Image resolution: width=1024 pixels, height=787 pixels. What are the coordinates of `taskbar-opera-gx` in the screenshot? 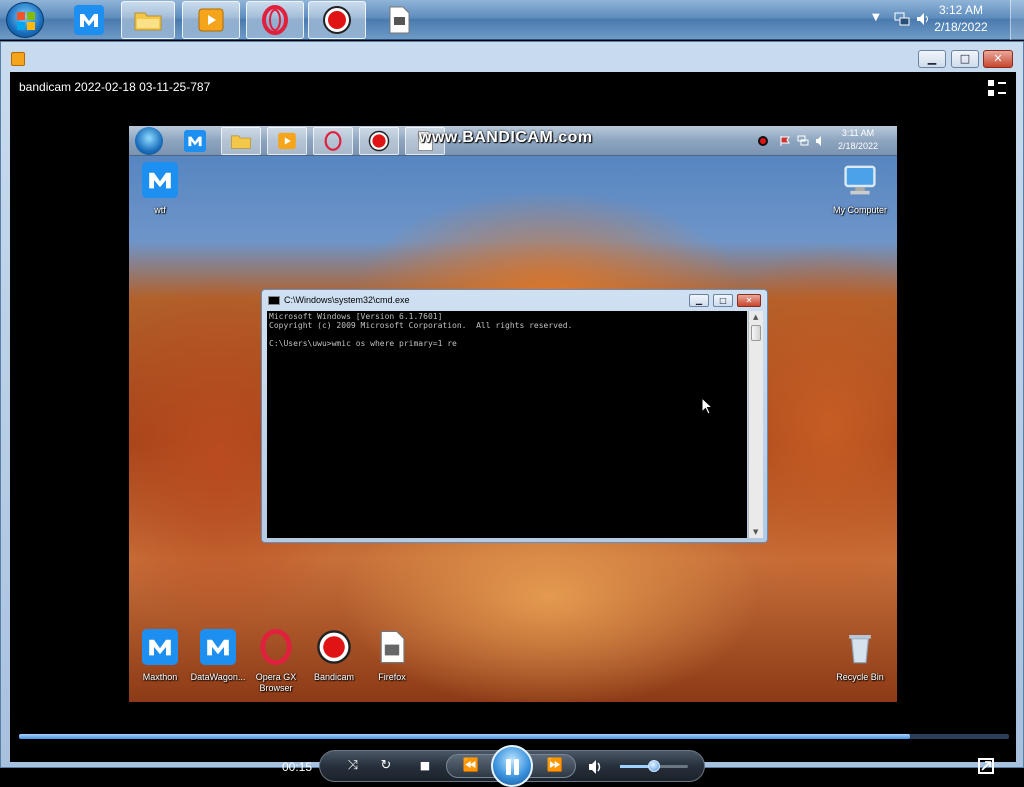 It's located at (275, 20).